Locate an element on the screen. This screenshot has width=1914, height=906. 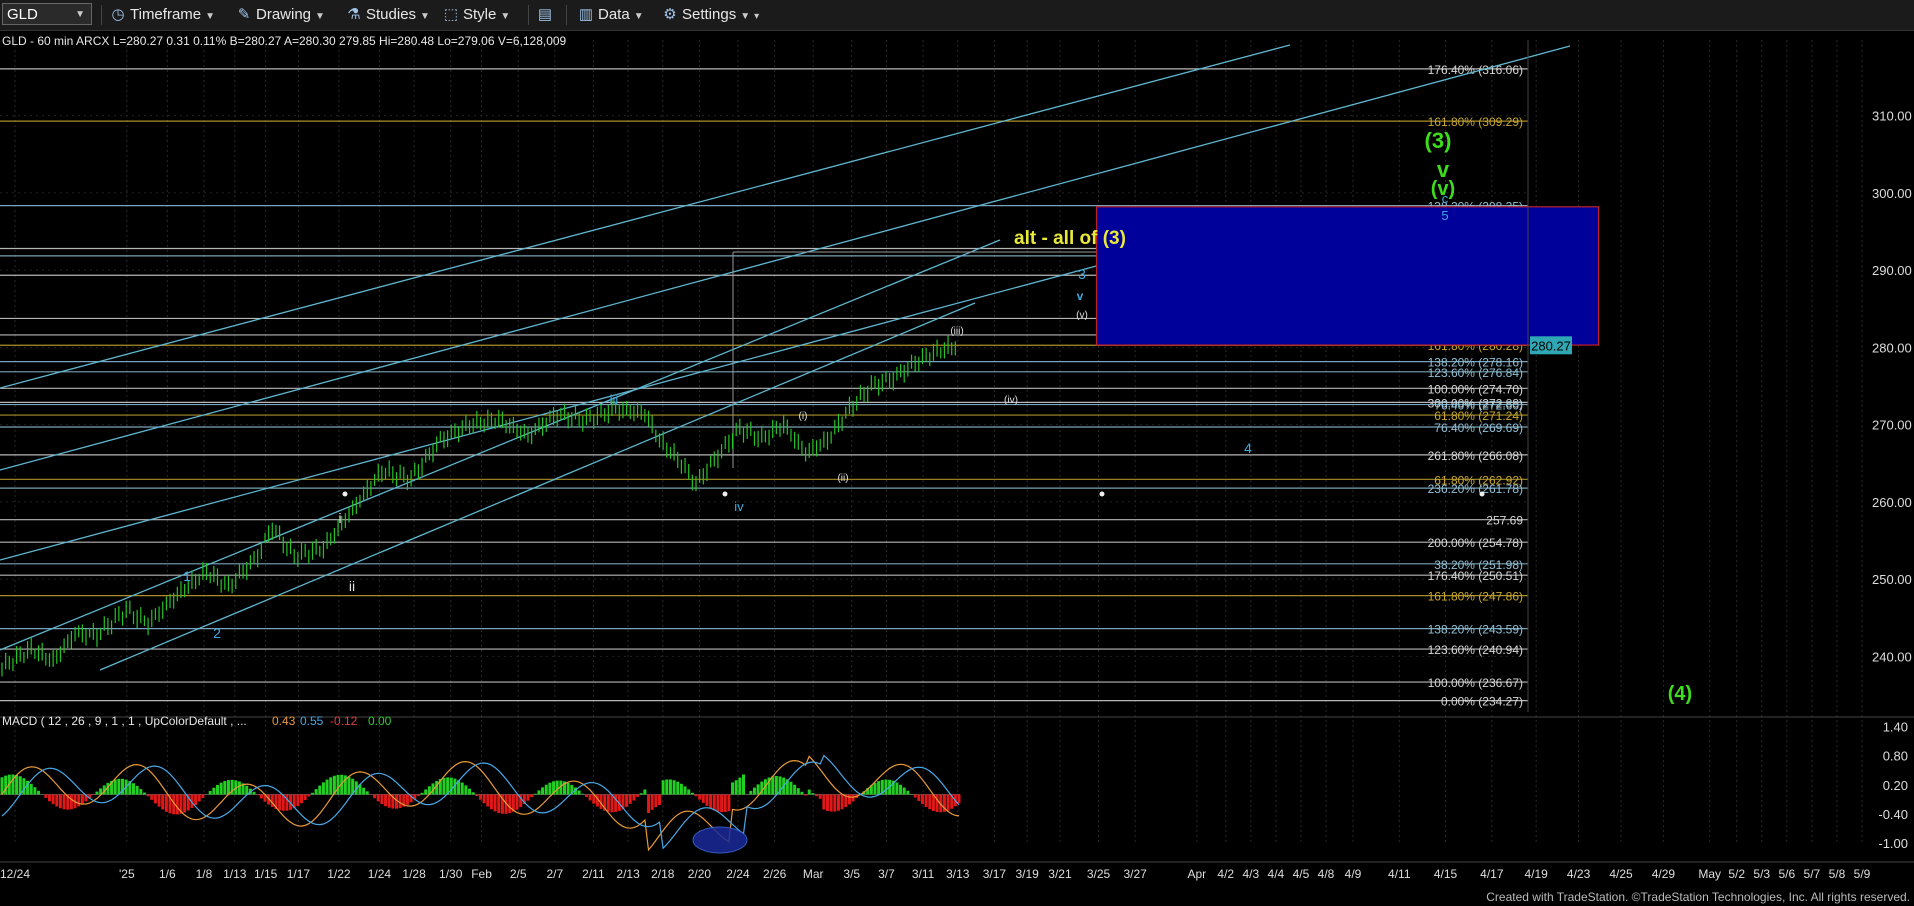
bar-chart-icon: ▥ is located at coordinates (586, 14).